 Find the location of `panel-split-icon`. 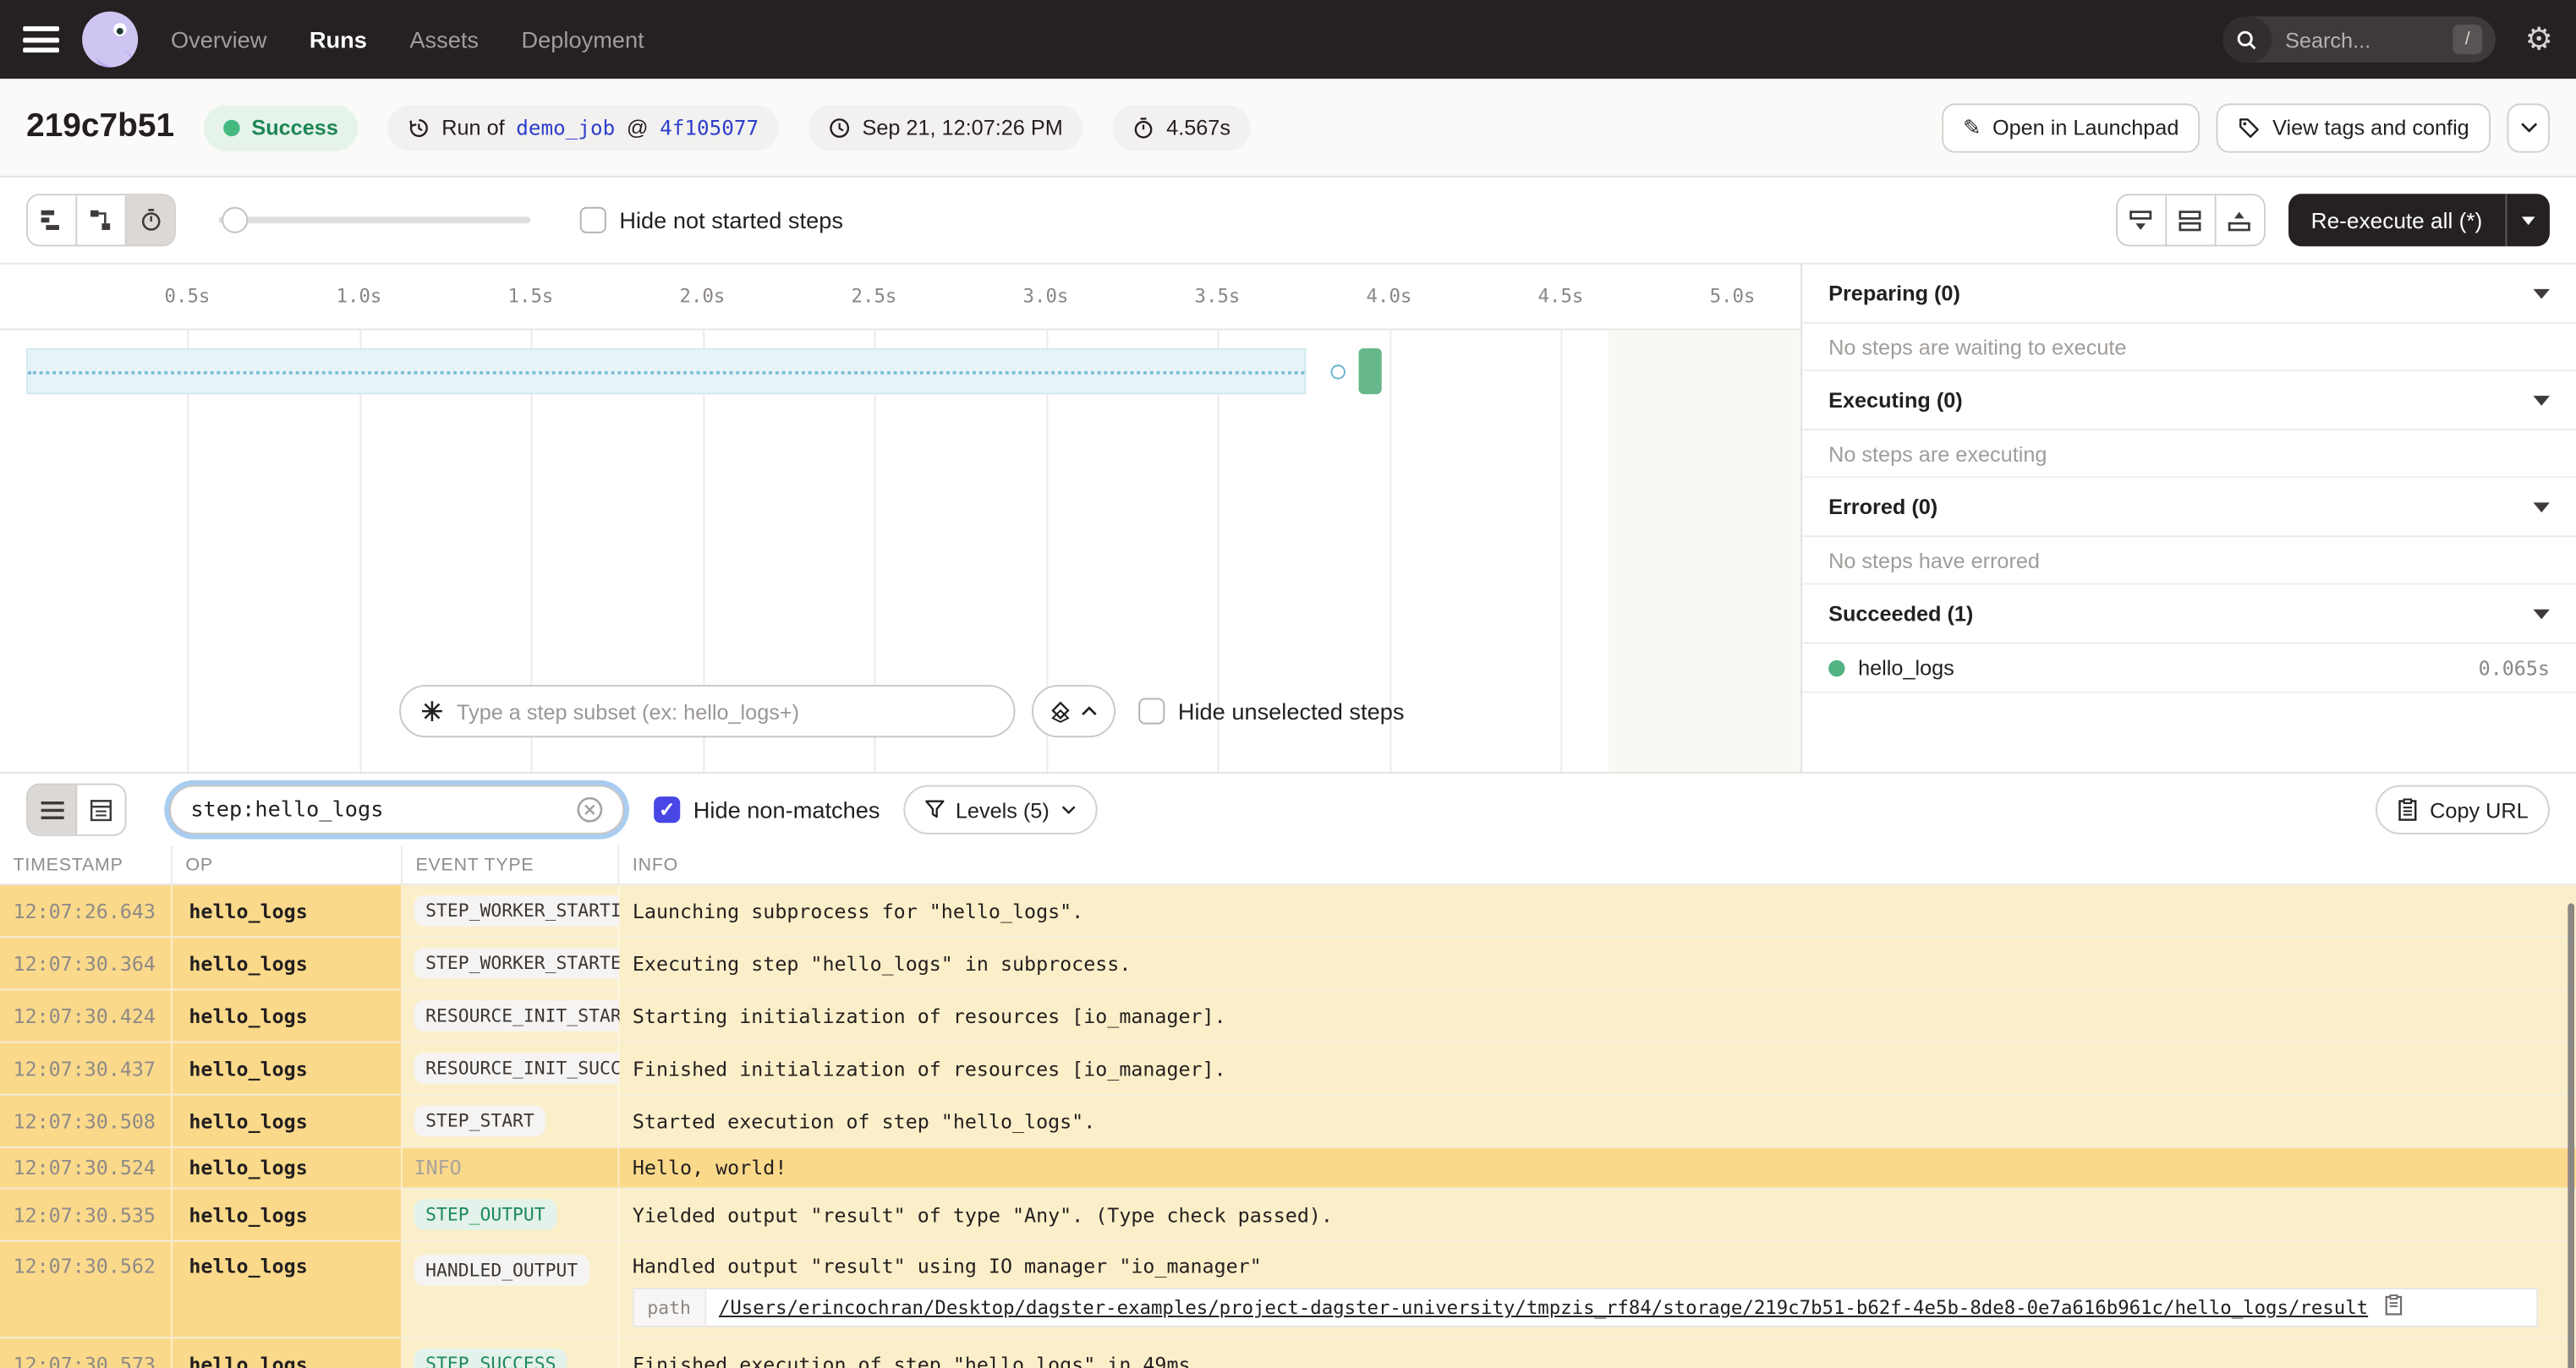

panel-split-icon is located at coordinates (2191, 220).